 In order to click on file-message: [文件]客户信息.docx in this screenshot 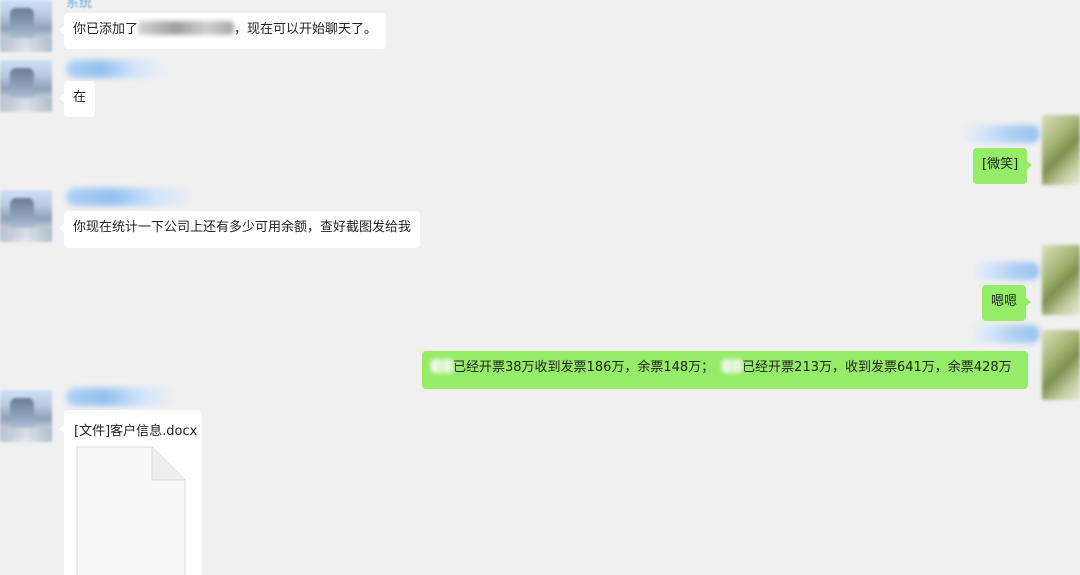, I will do `click(130, 492)`.